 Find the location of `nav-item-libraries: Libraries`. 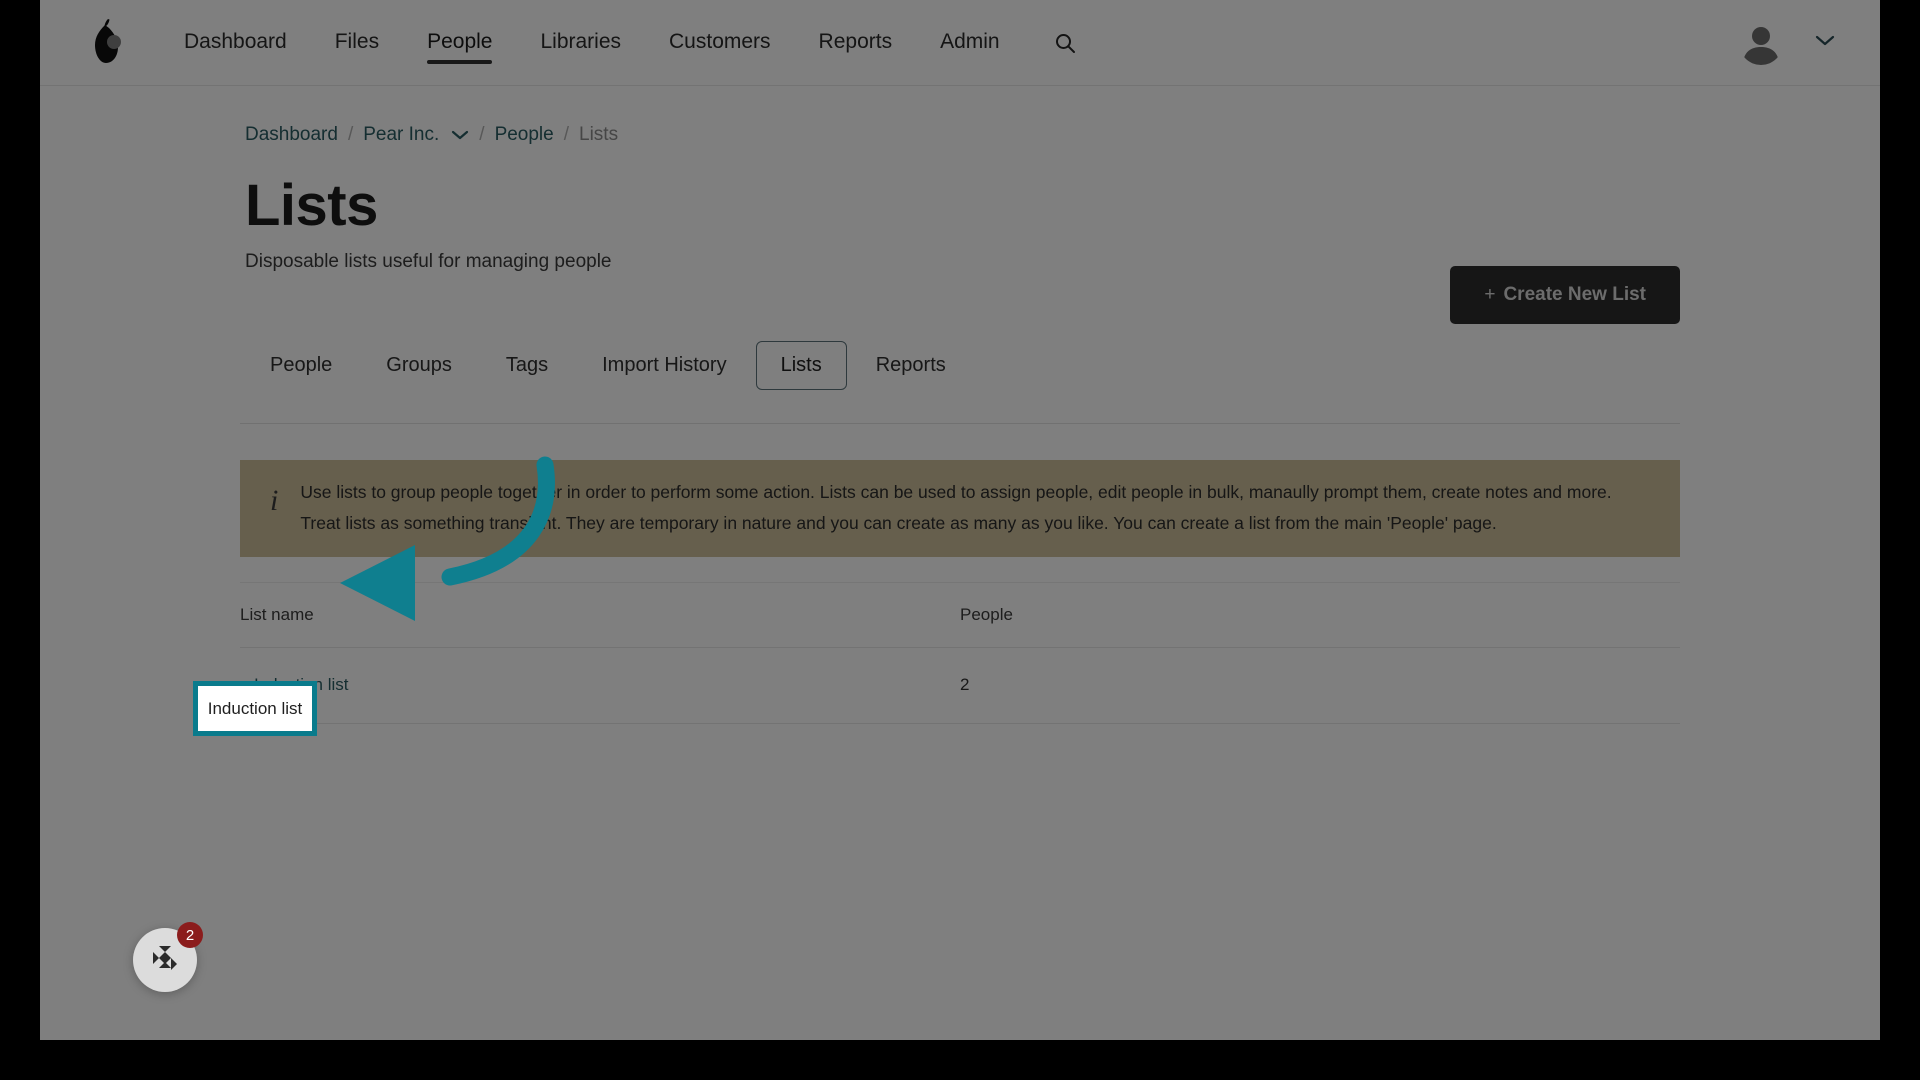

nav-item-libraries: Libraries is located at coordinates (580, 43).